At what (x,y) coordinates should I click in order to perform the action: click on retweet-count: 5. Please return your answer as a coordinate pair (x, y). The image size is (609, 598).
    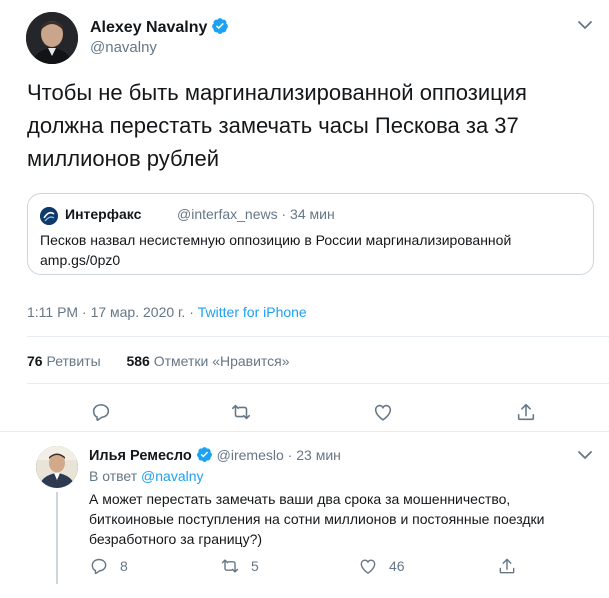
    Looking at the image, I should click on (255, 566).